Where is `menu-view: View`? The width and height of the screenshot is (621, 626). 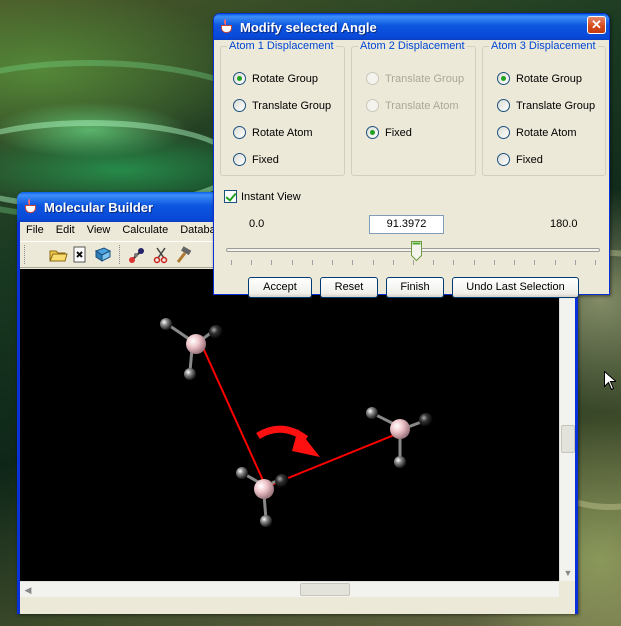 menu-view: View is located at coordinates (99, 231).